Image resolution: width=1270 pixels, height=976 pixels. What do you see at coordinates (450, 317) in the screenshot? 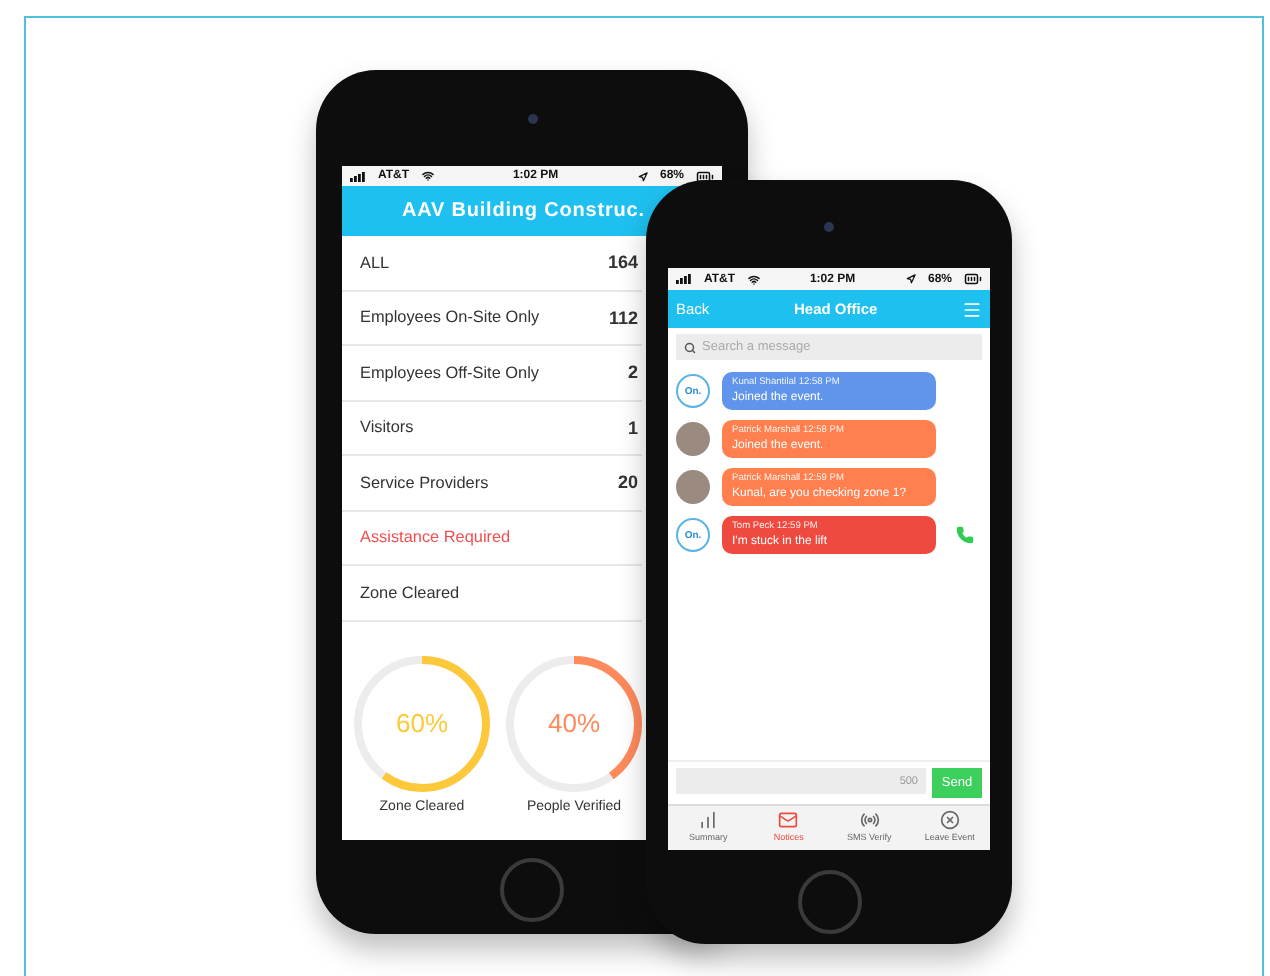
I see `row-label: Employees On-Site Only` at bounding box center [450, 317].